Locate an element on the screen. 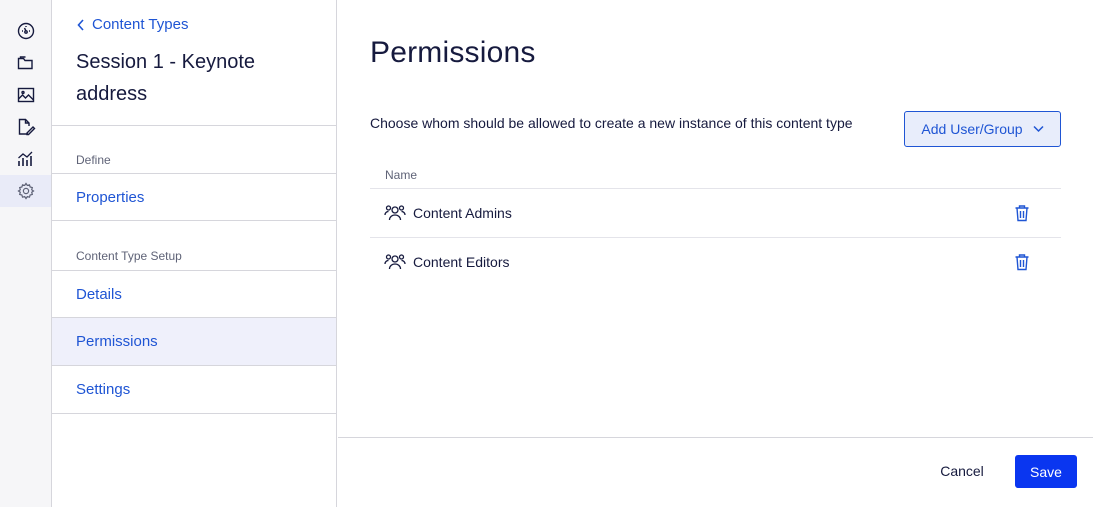 Image resolution: width=1093 pixels, height=507 pixels. icon-rail is located at coordinates (26, 253).